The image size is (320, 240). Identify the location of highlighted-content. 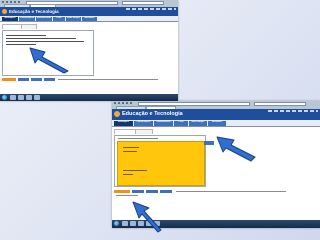
(161, 163).